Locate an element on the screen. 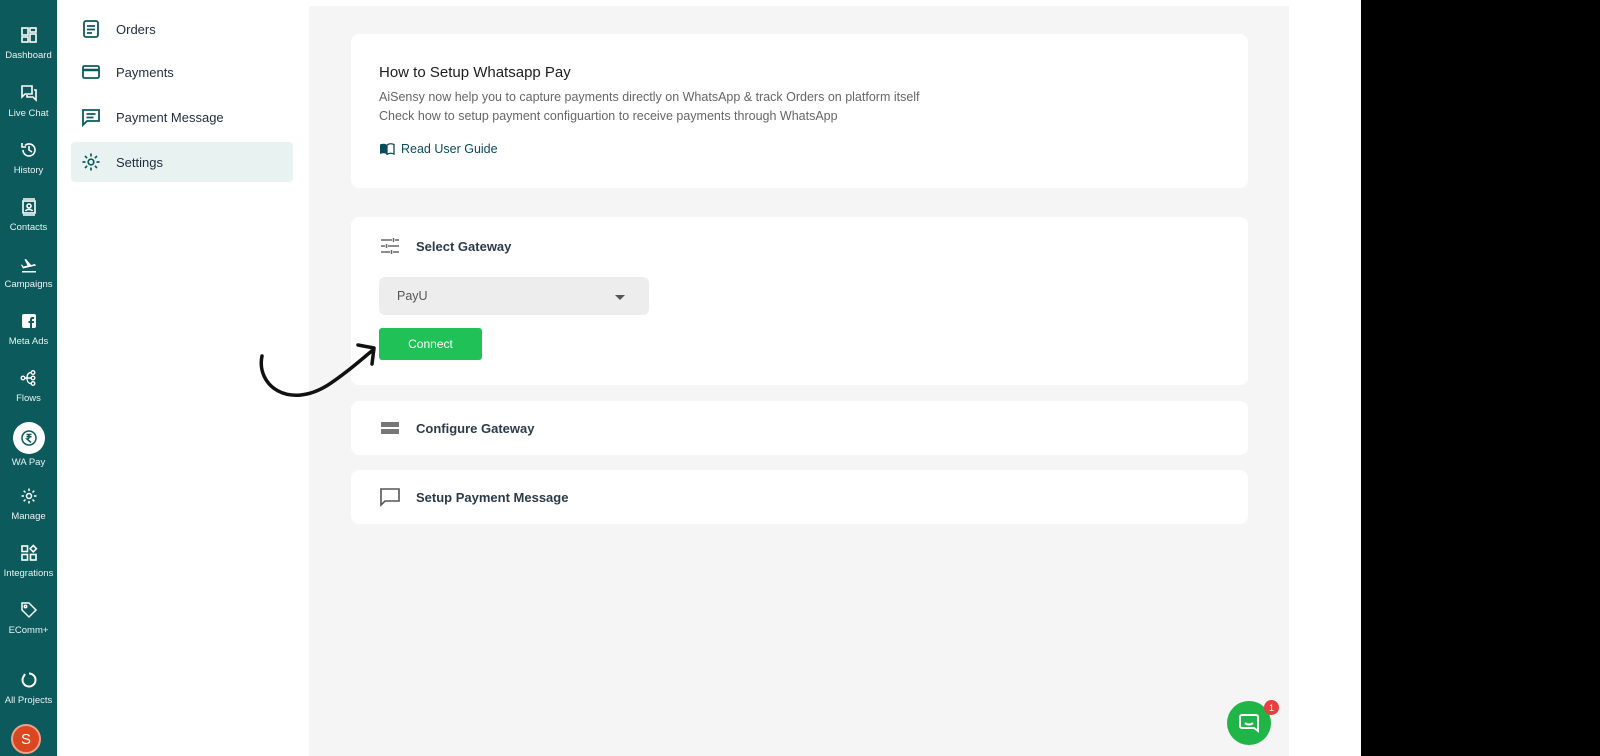  rail-item-flows: Flows is located at coordinates (28, 393).